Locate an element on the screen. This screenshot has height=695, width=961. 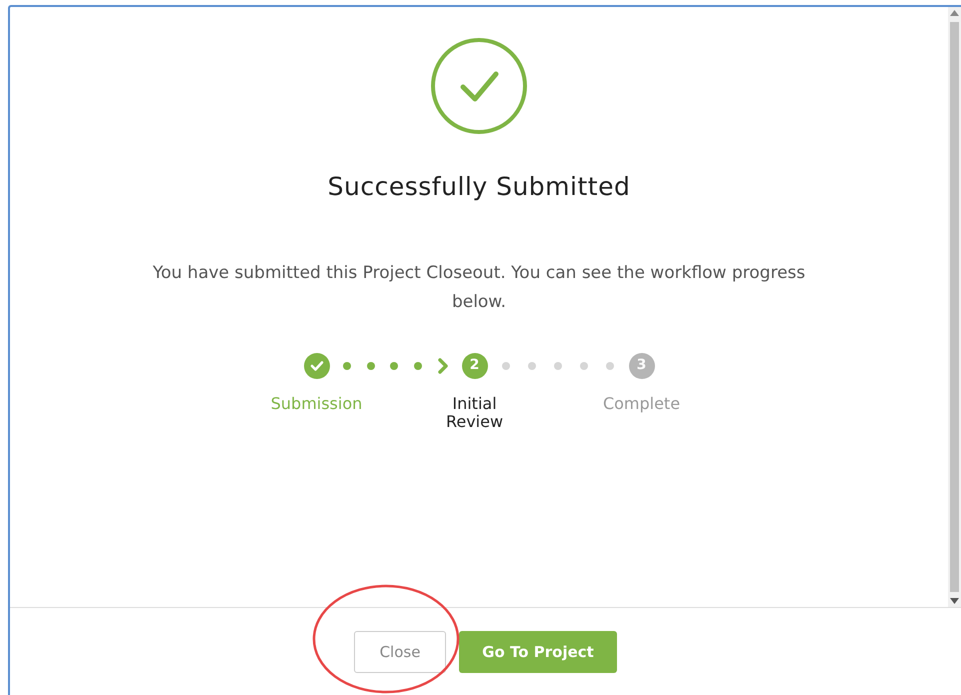
message-text: You have submitted this Project Closeout. You can see the workflow progress below. is located at coordinates (479, 288).